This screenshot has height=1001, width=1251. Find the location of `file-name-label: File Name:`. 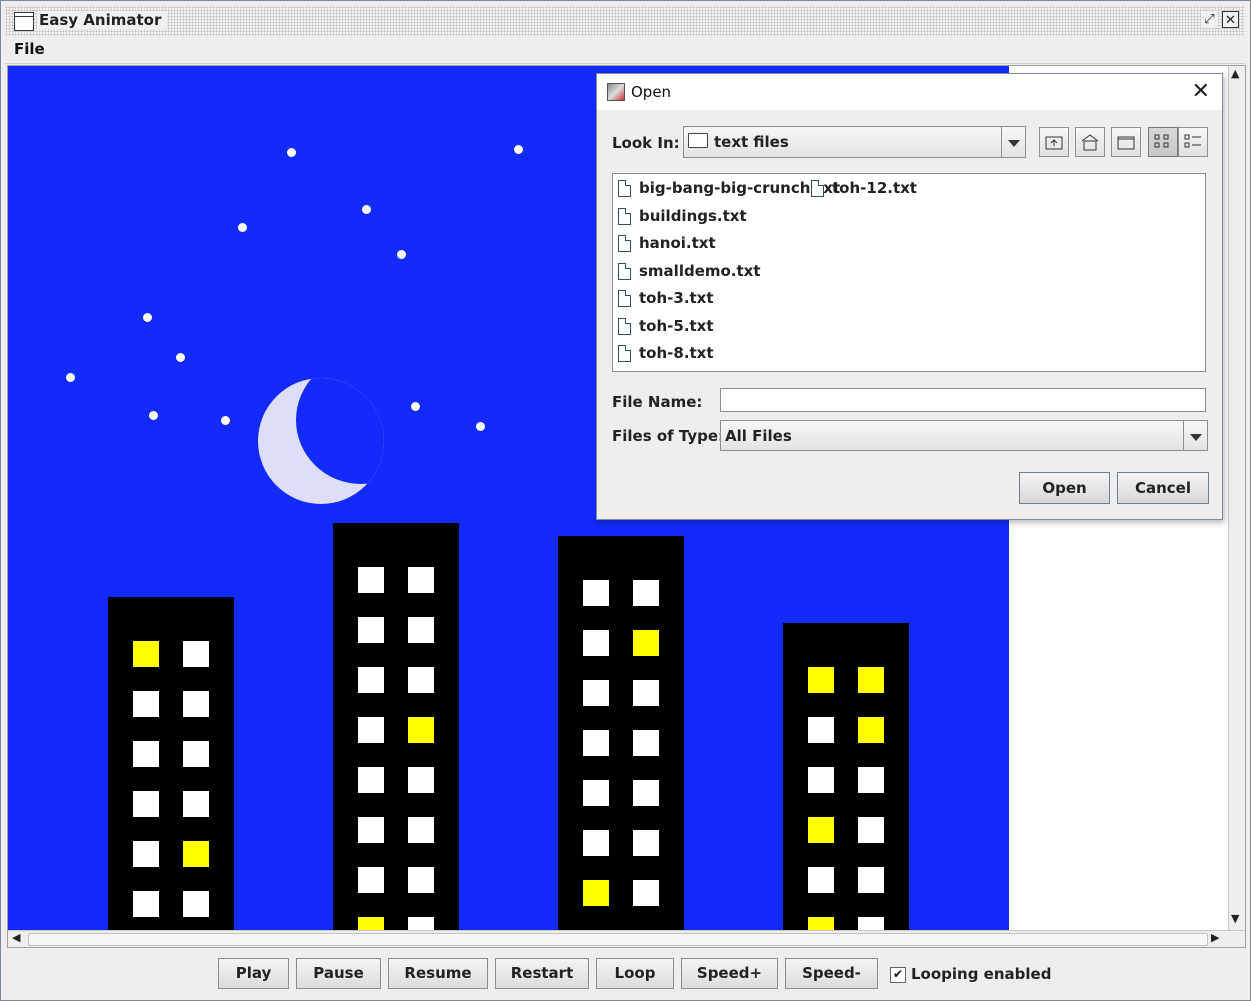

file-name-label: File Name: is located at coordinates (657, 402).